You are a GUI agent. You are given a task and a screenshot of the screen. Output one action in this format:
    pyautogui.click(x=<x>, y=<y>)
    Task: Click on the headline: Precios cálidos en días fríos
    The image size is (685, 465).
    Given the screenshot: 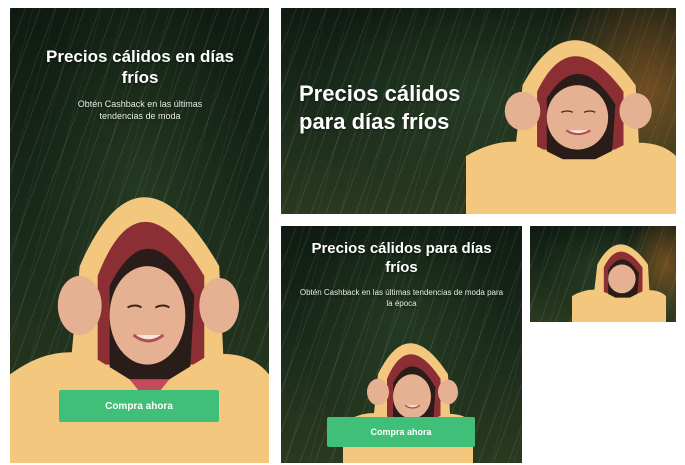 What is the action you would take?
    pyautogui.click(x=140, y=67)
    